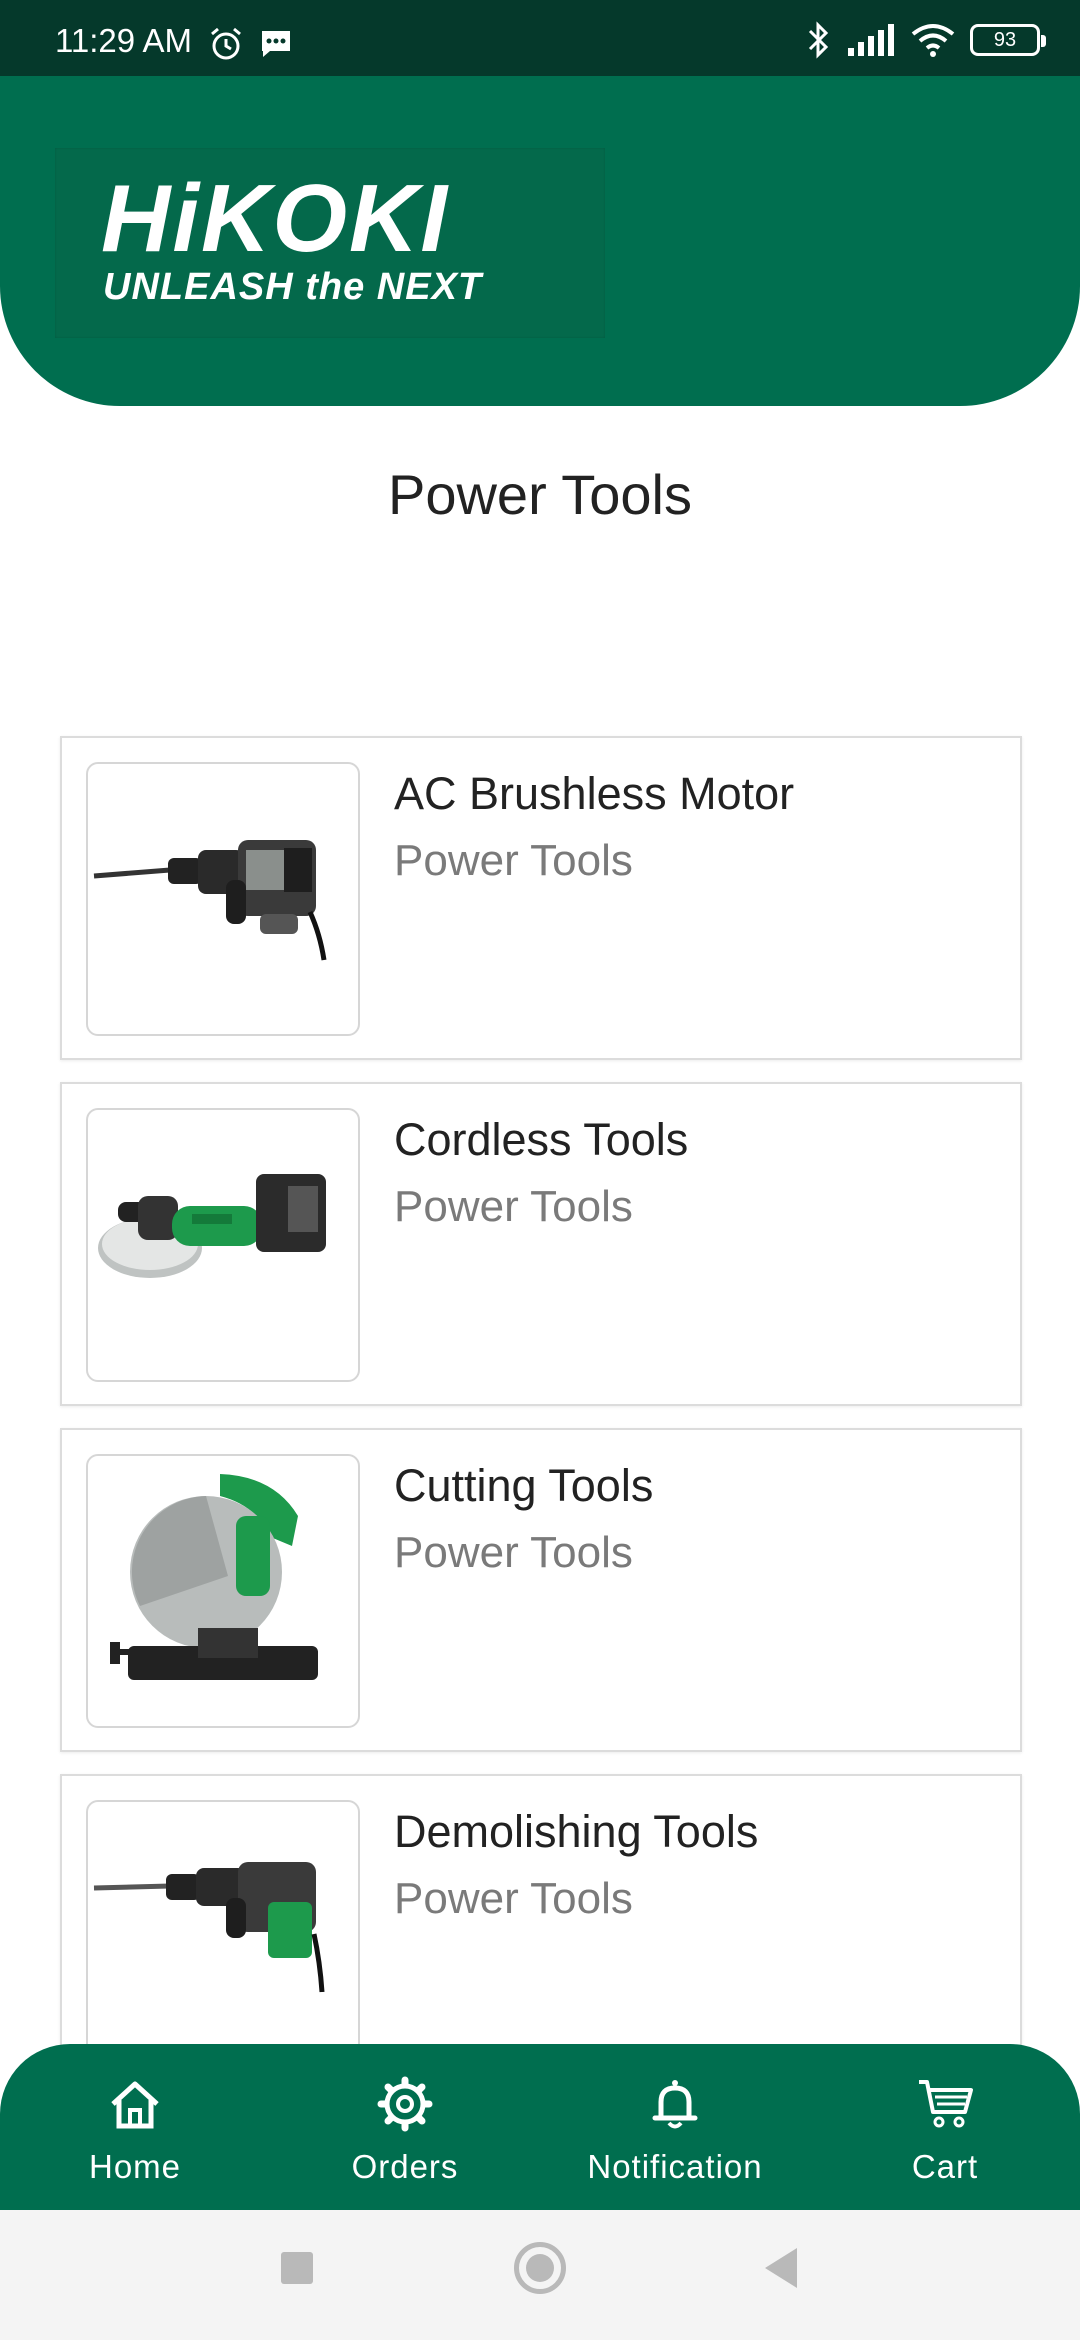 This screenshot has width=1080, height=2340. I want to click on nav-home: Home, so click(135, 2127).